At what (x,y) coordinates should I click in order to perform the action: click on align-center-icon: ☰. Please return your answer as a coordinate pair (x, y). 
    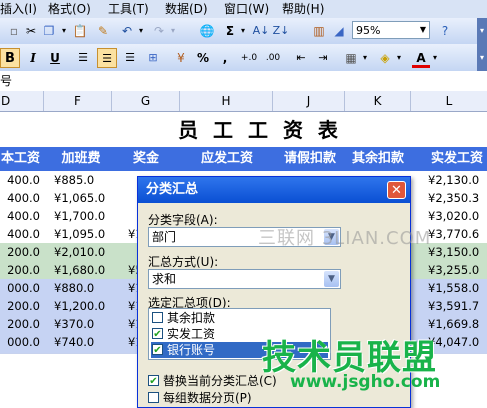
    Looking at the image, I should click on (107, 58).